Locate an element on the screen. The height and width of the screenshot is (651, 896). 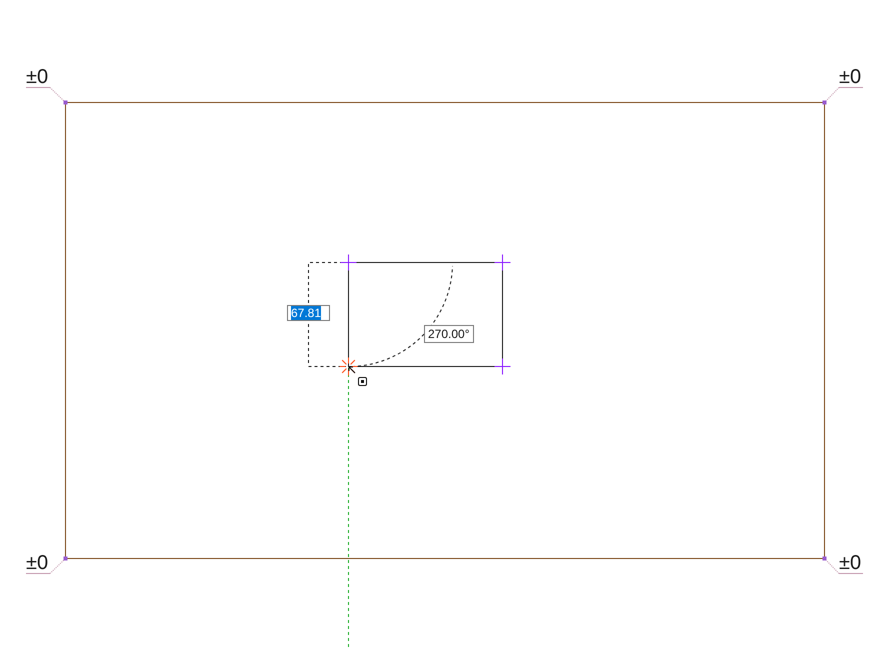
snap-cursor-icon is located at coordinates (348, 366).